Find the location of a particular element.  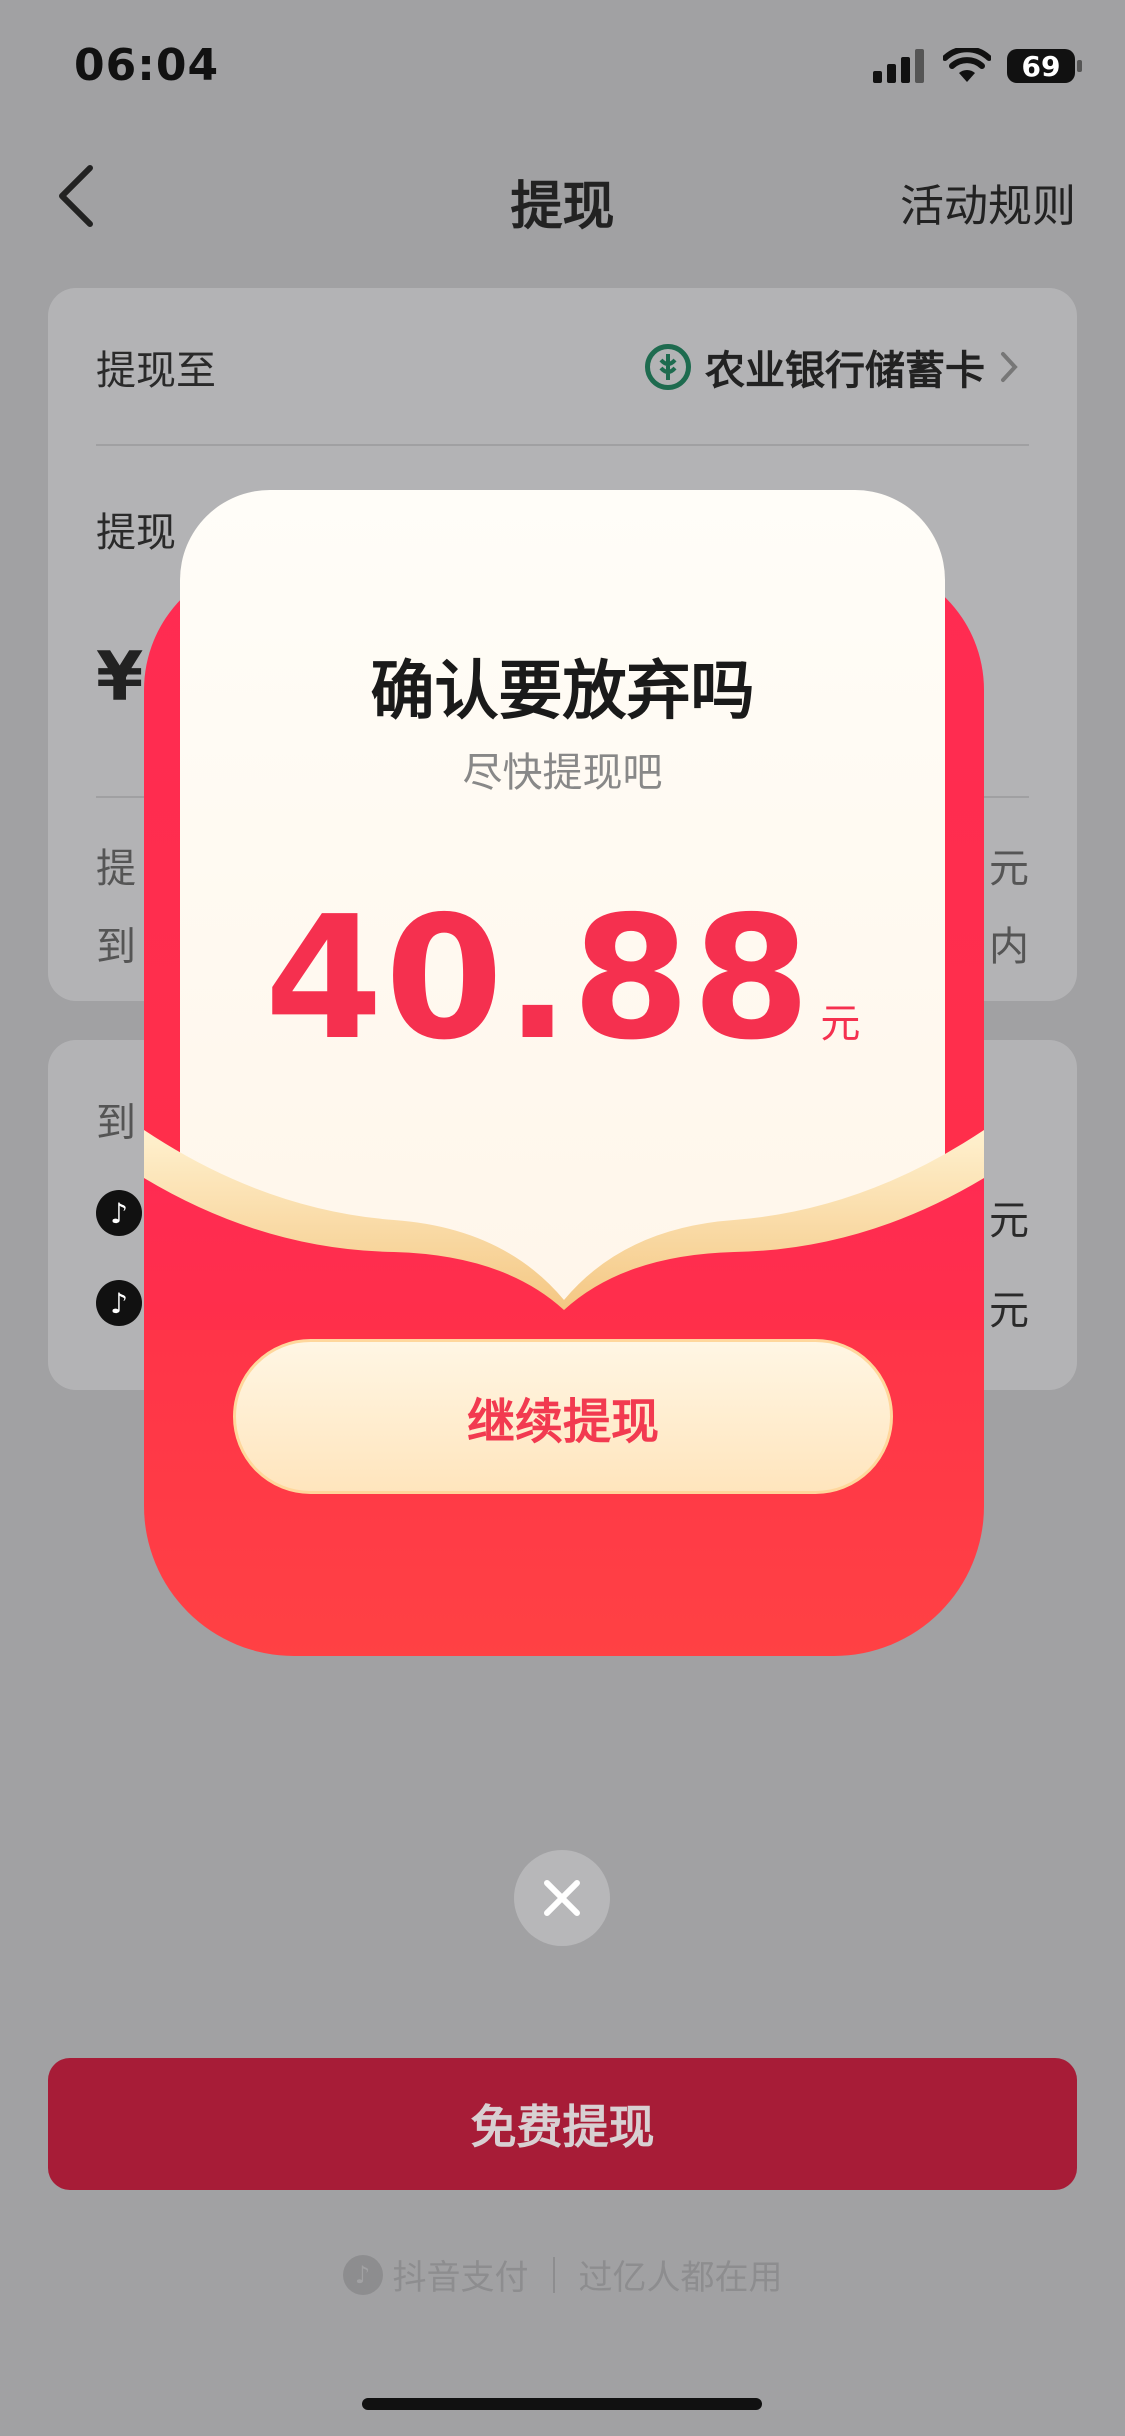

chevron-right-icon is located at coordinates (1009, 367).